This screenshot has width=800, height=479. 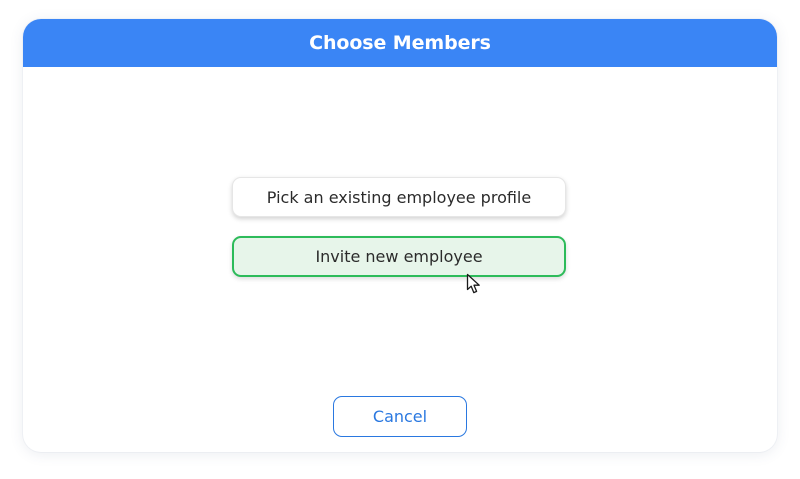 I want to click on invite-new-employee-button: Invite new employee, so click(x=399, y=256).